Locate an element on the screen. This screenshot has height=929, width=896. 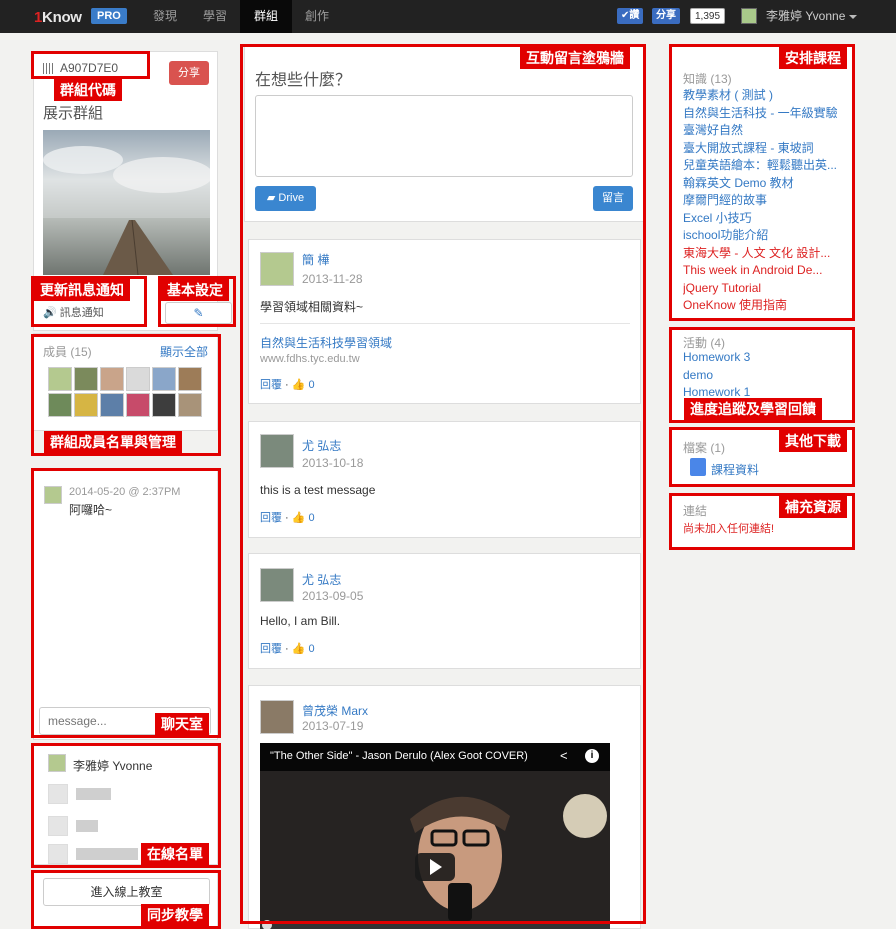
nav-groups: 群組 is located at coordinates (266, 16).